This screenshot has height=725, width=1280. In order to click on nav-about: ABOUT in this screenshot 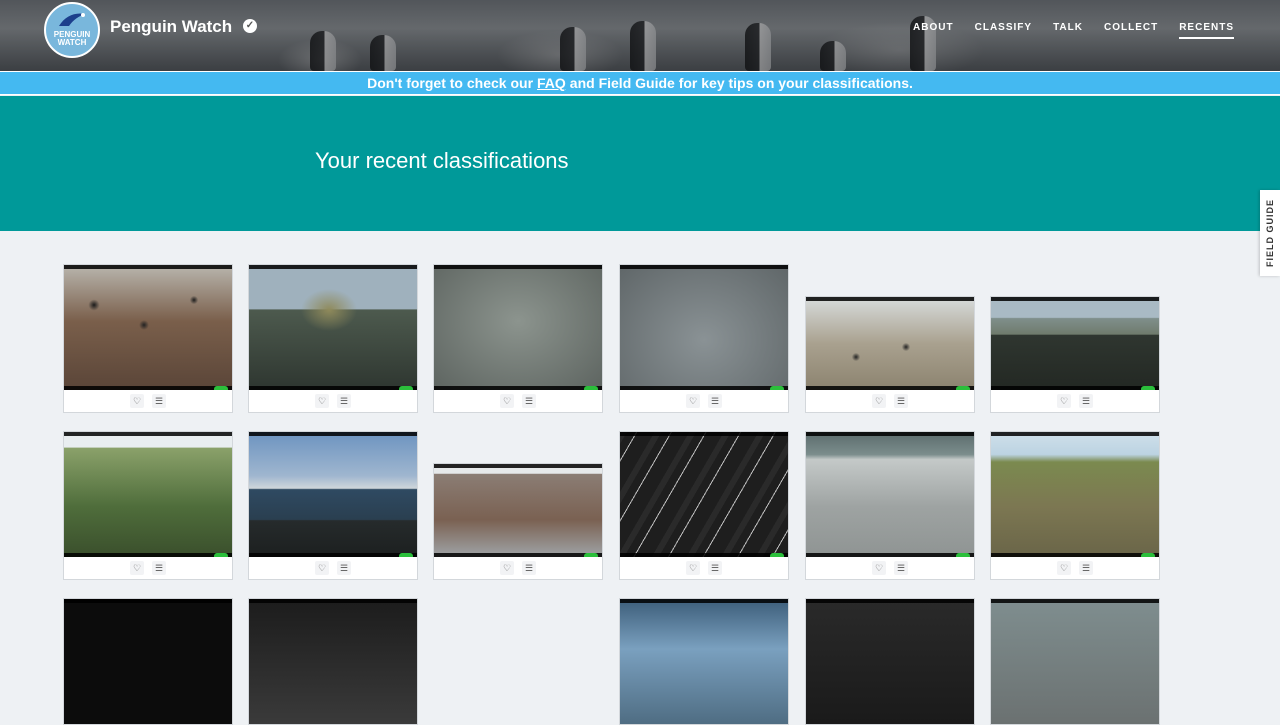, I will do `click(933, 30)`.